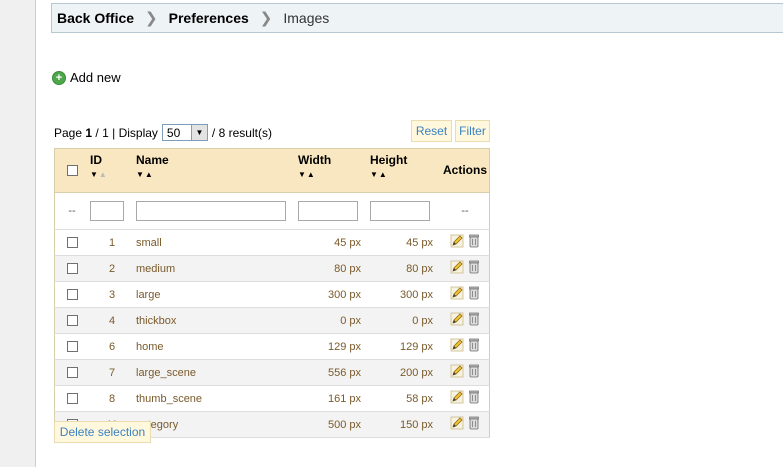 The image size is (783, 467). I want to click on row-id: 1, so click(112, 242).